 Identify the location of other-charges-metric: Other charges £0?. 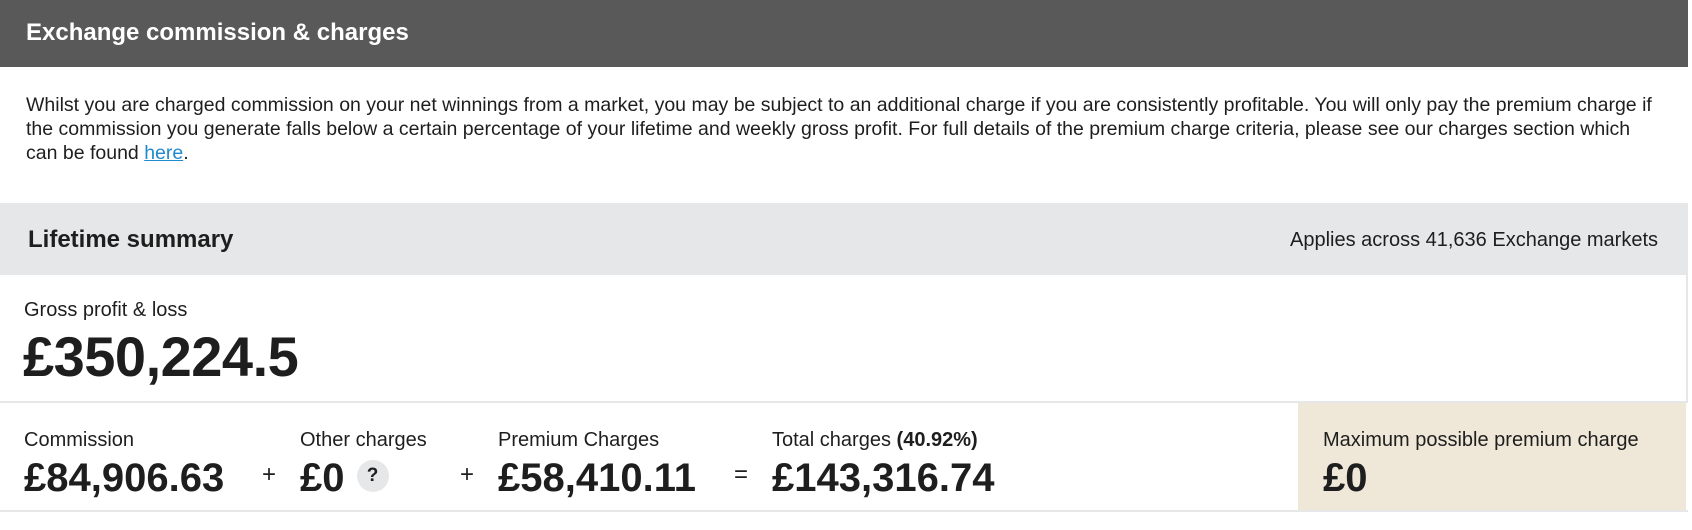
(363, 464).